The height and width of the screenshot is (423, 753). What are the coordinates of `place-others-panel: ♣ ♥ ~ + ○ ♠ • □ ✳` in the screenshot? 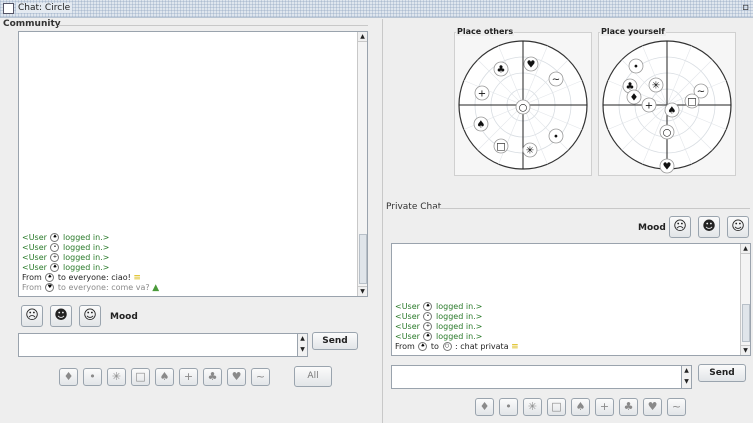 It's located at (523, 104).